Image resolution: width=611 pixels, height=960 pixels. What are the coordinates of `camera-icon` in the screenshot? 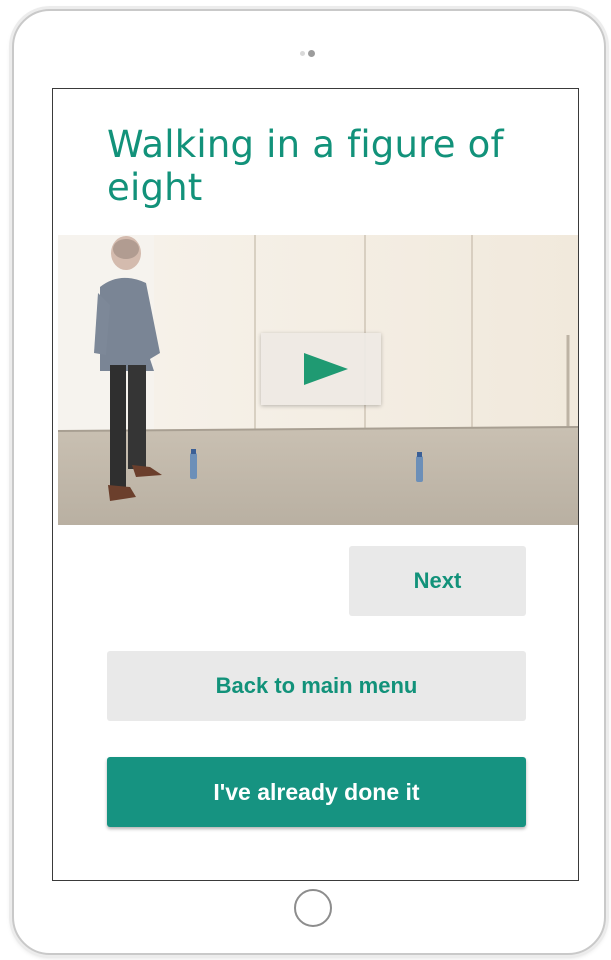 It's located at (311, 53).